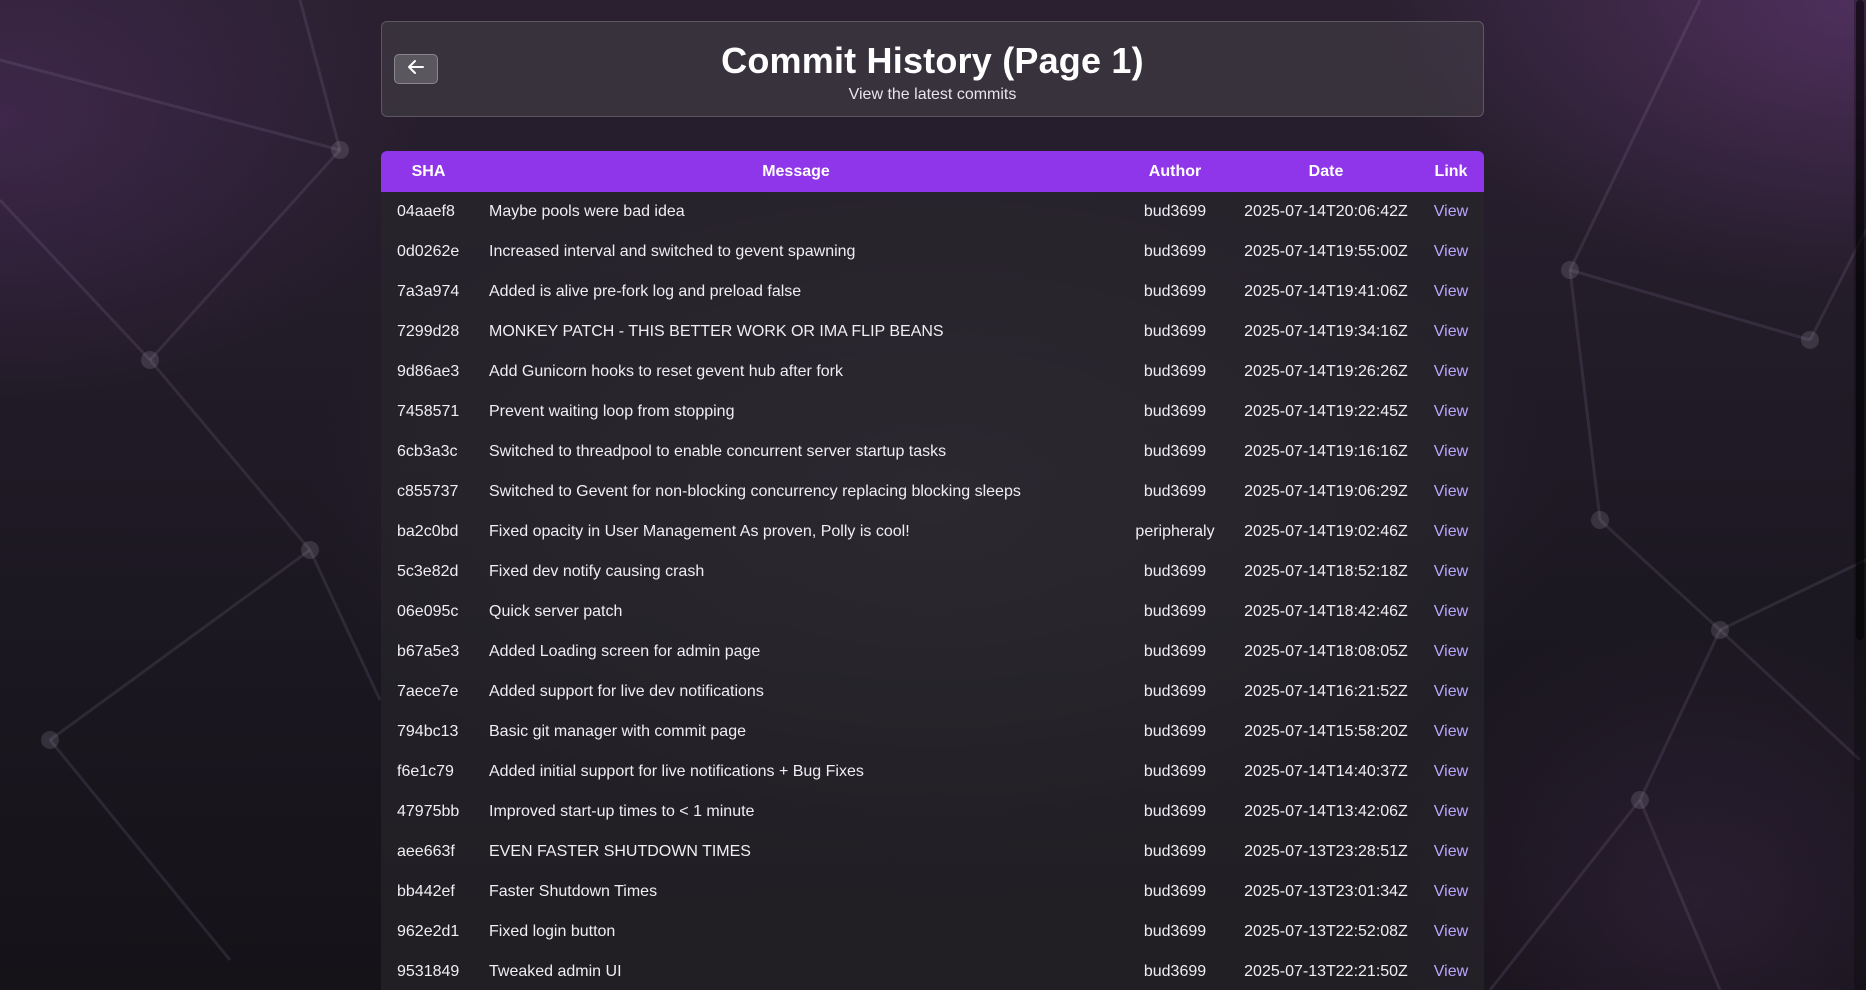 The width and height of the screenshot is (1866, 990). I want to click on commit-sha: 7a3a974, so click(428, 291).